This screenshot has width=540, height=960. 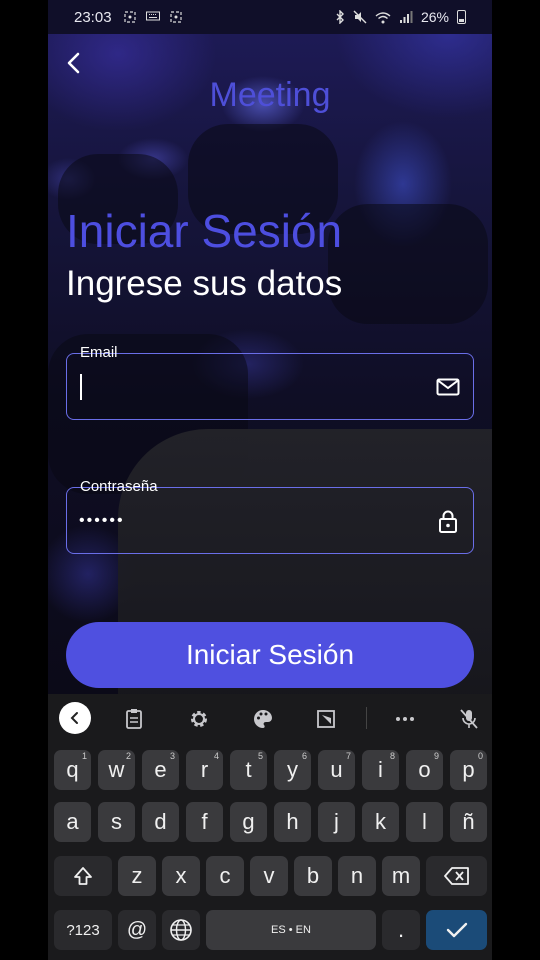 What do you see at coordinates (269, 876) in the screenshot?
I see `key-v: v` at bounding box center [269, 876].